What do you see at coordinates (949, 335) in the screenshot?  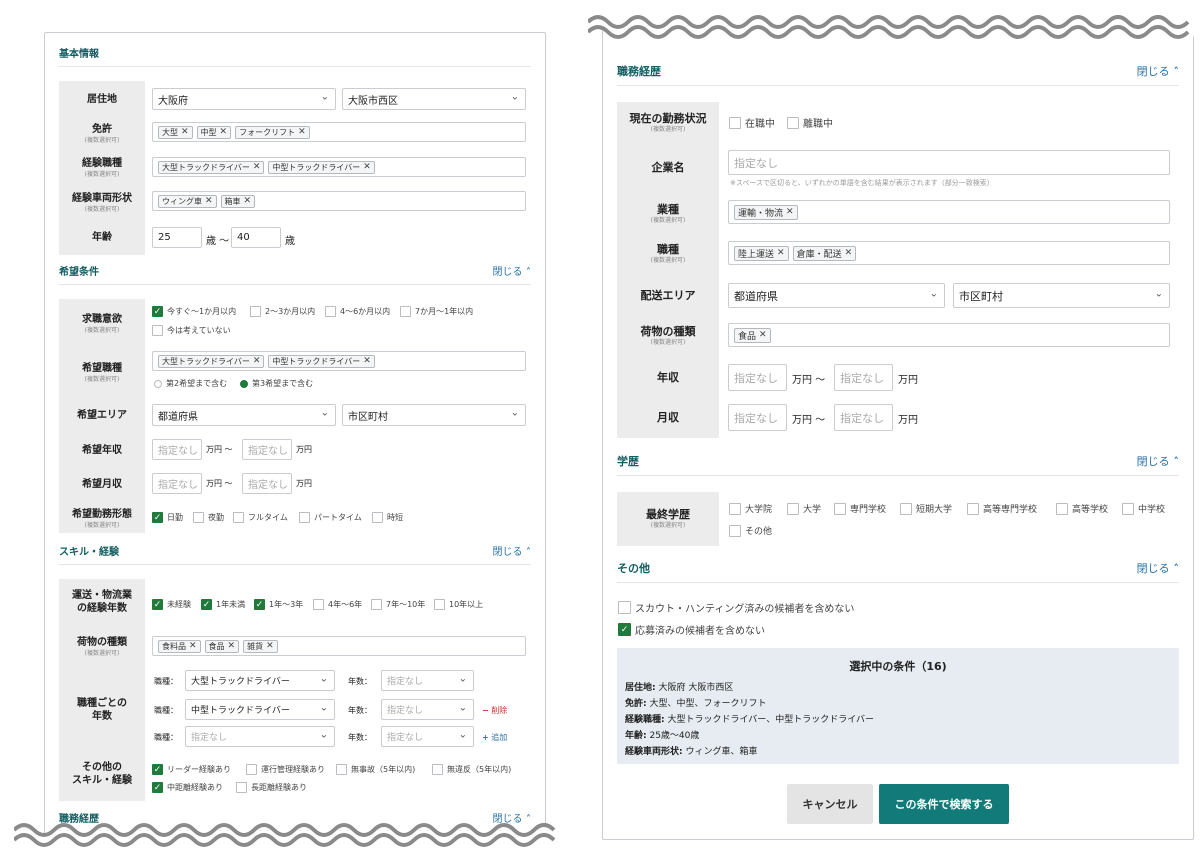 I see `career-cargo-tags-input: 食品 ✕` at bounding box center [949, 335].